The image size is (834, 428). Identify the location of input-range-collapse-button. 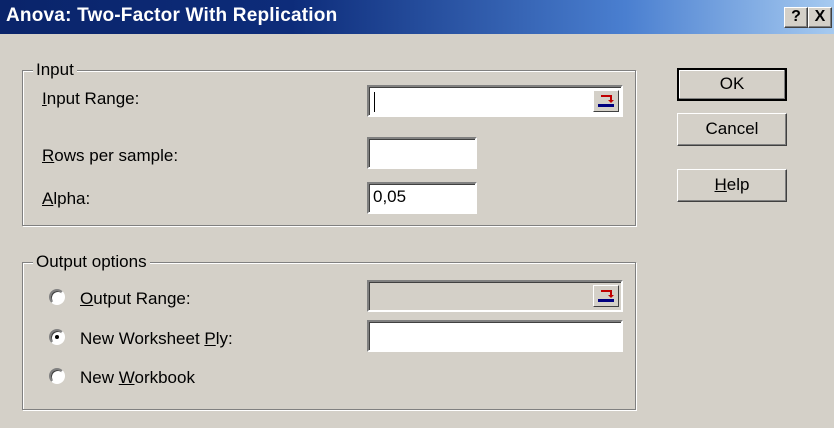
(606, 101).